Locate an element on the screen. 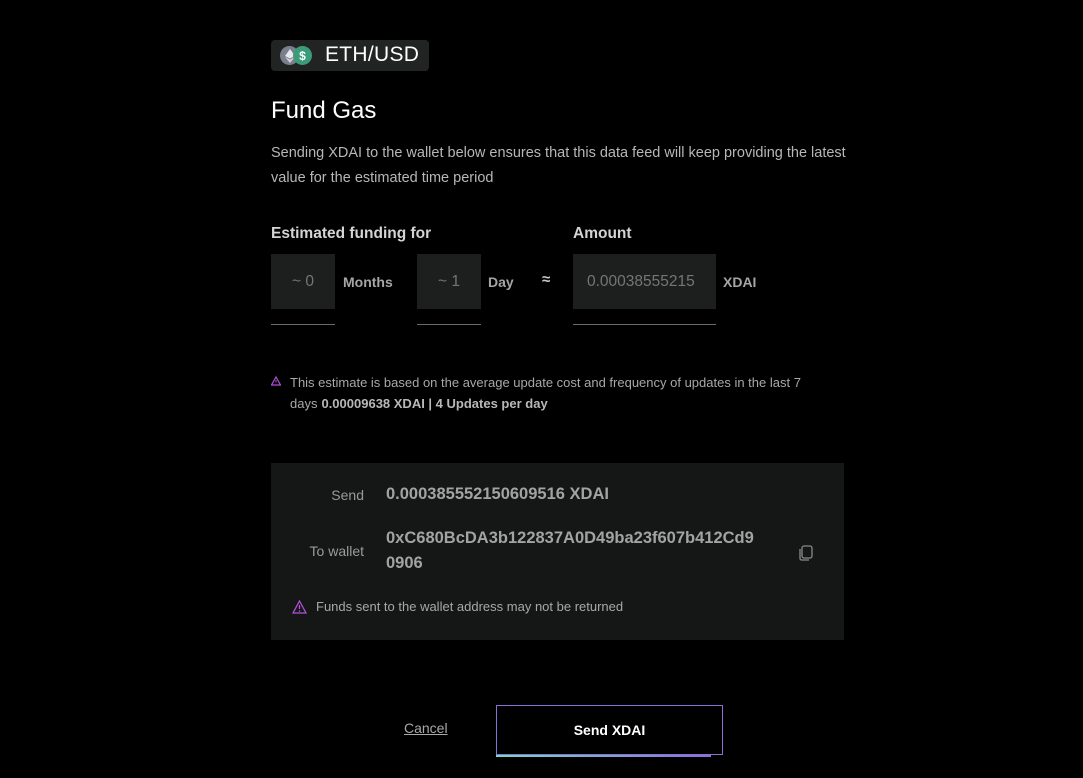 The width and height of the screenshot is (1083, 778). send-xdai-button: Send XDAI is located at coordinates (609, 730).